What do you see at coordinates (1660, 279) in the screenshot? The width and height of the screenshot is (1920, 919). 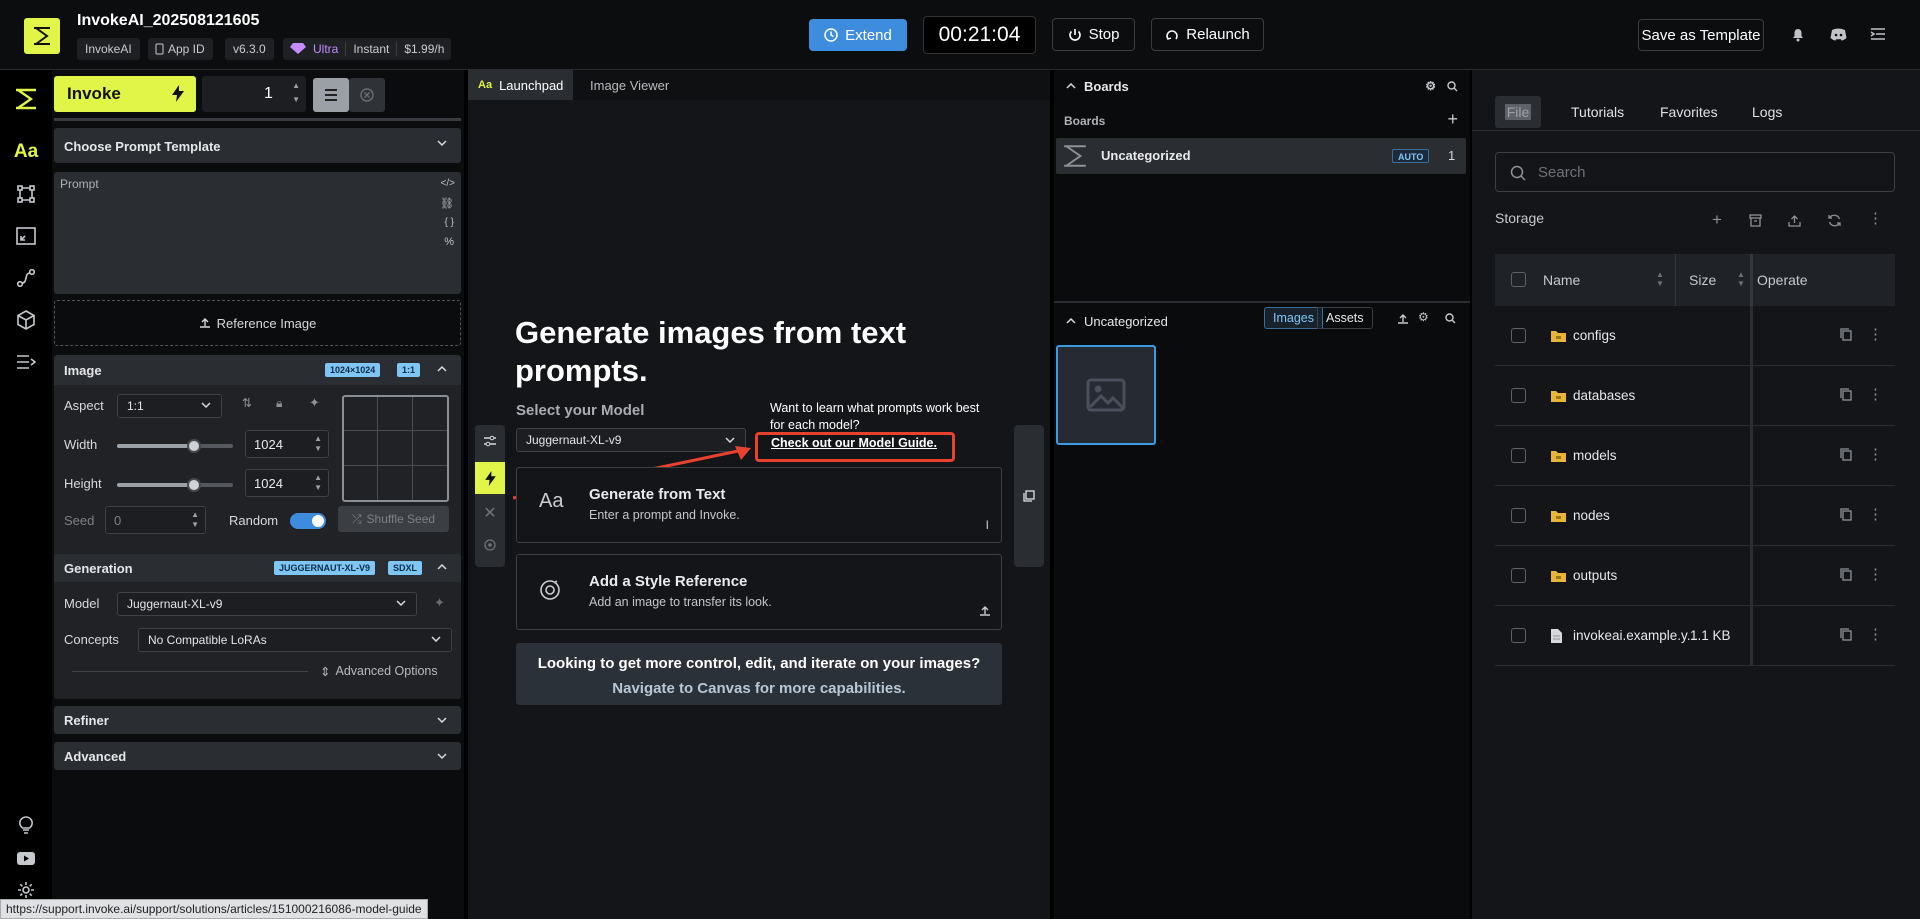 I see `sort-name-icon: ▲ ▼` at bounding box center [1660, 279].